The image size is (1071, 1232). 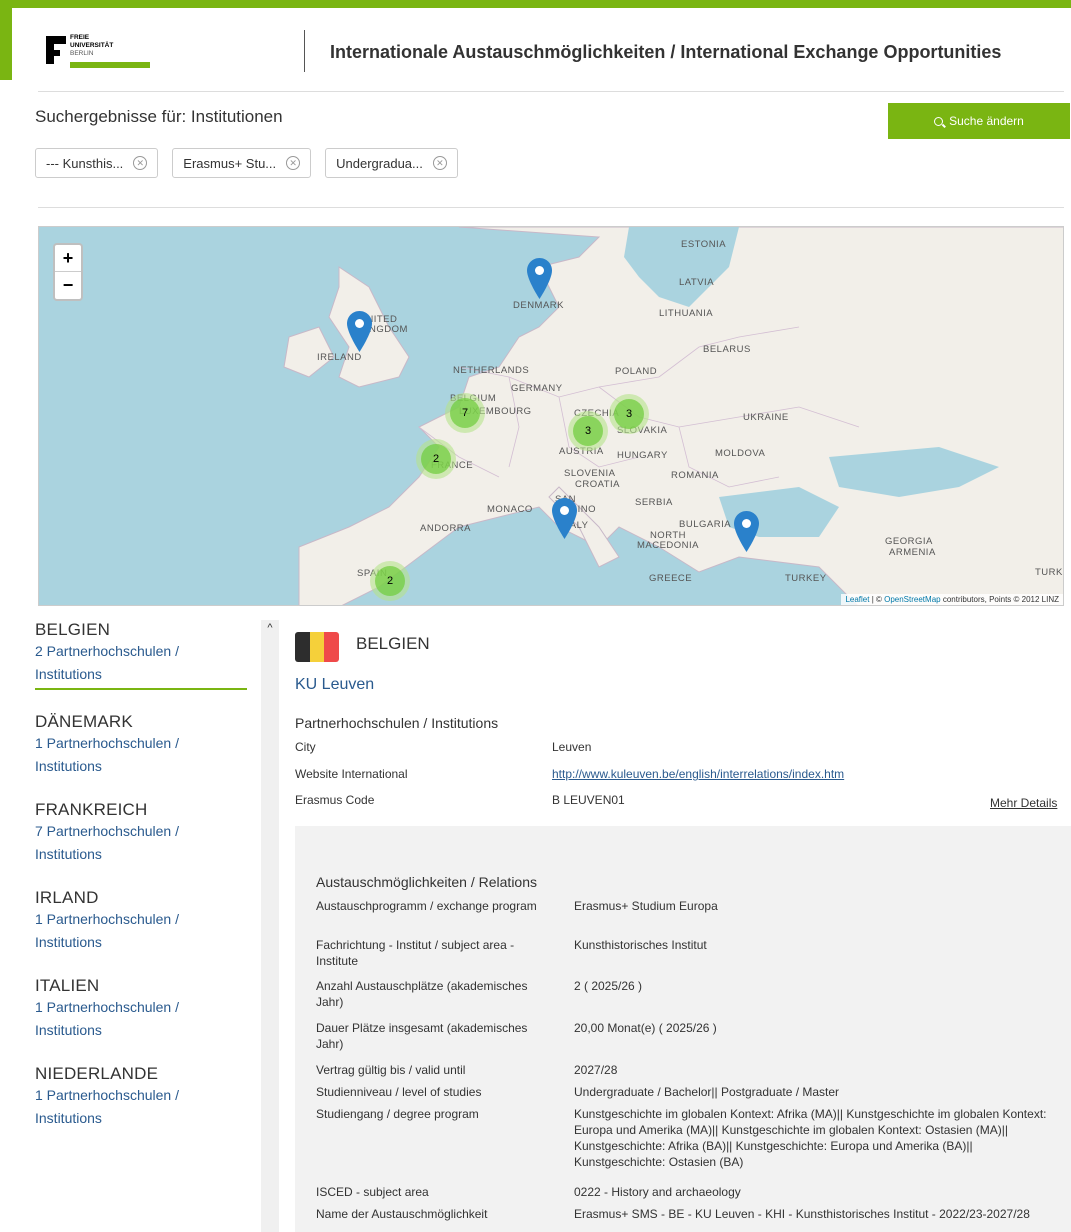 I want to click on filter-chip-level: Undergradua... ✕, so click(x=391, y=163).